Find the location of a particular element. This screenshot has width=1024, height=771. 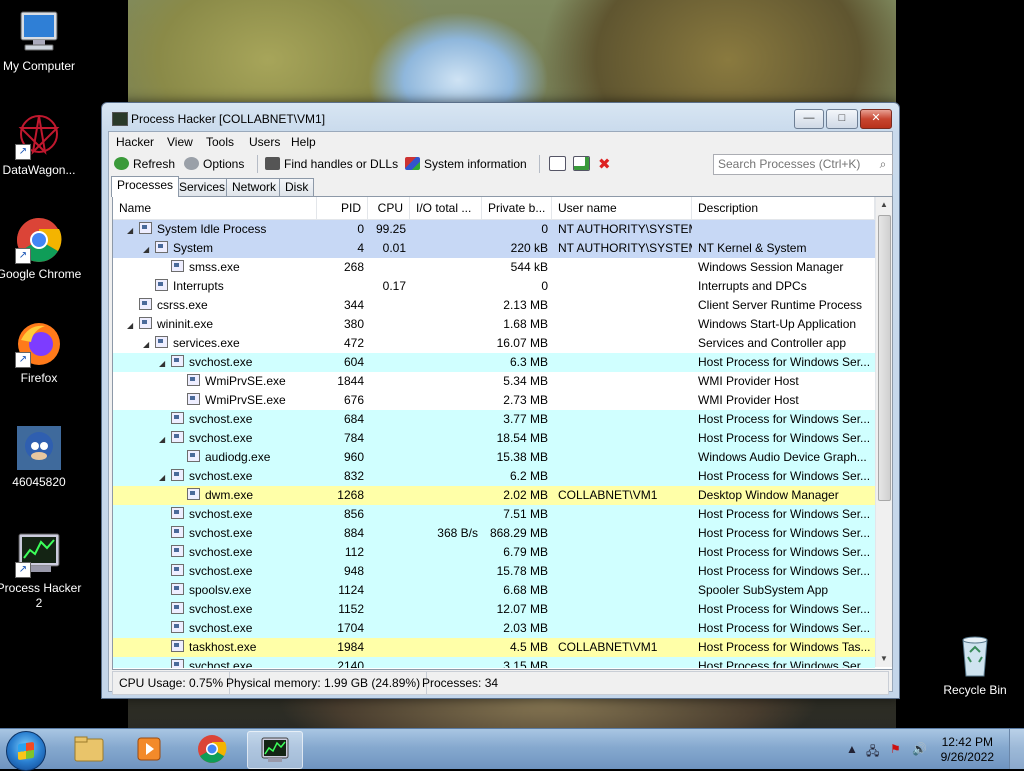

desktop-icon-firefox: ↗ Firefox is located at coordinates (42, 353).